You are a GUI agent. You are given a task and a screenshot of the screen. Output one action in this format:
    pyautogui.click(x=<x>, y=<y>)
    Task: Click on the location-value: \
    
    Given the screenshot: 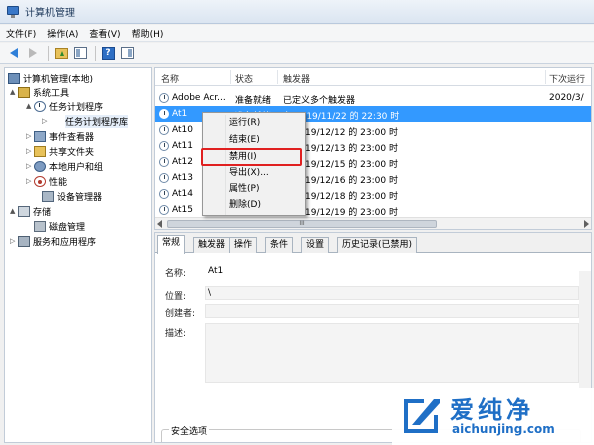 What is the action you would take?
    pyautogui.click(x=210, y=293)
    